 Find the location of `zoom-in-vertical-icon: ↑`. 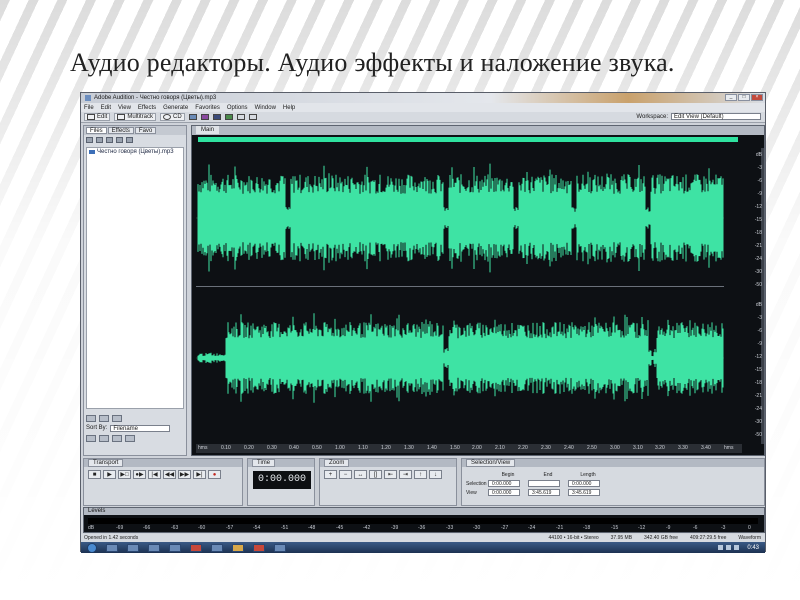

zoom-in-vertical-icon: ↑ is located at coordinates (420, 474).